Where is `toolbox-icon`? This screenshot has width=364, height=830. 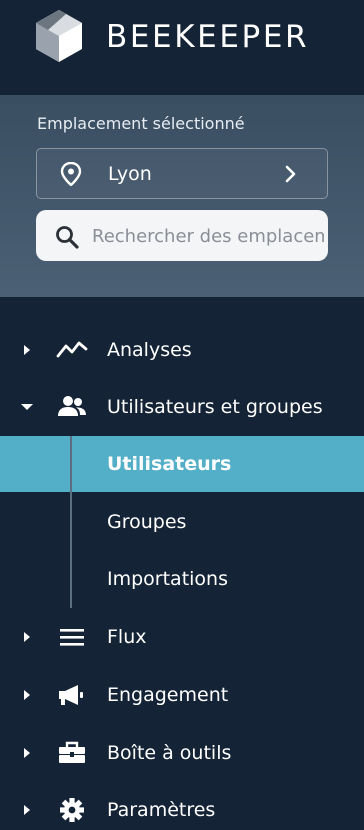 toolbox-icon is located at coordinates (72, 752).